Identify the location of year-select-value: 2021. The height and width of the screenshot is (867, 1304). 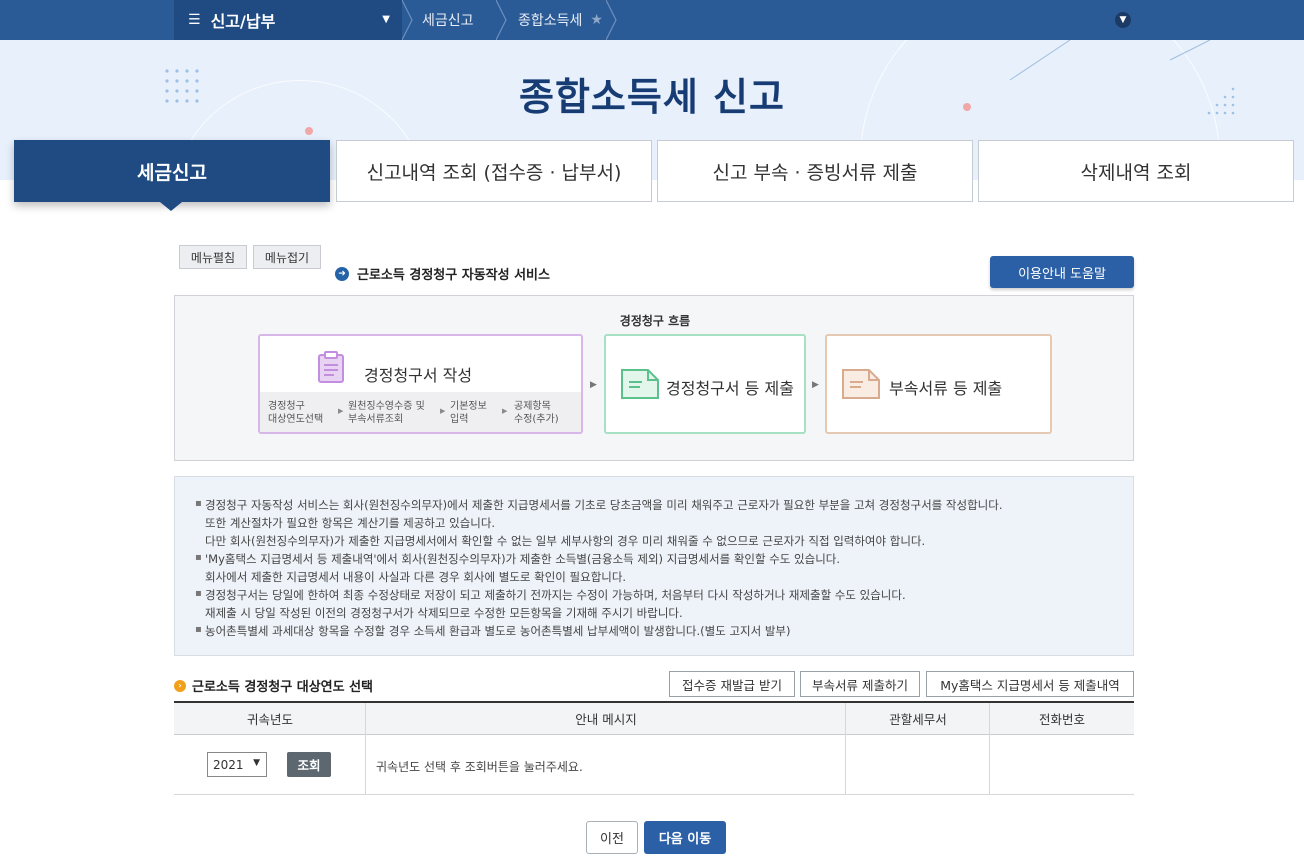
(228, 764).